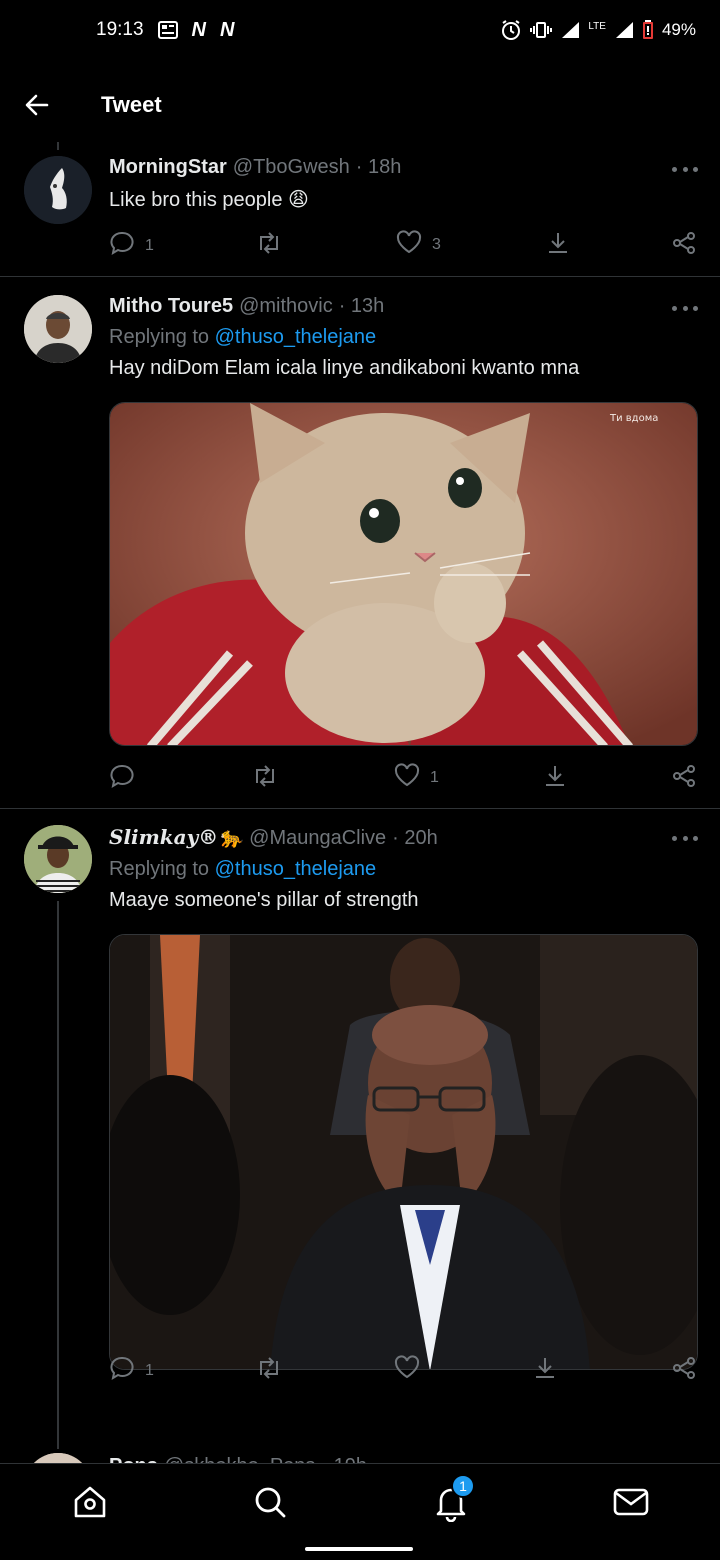 This screenshot has height=1560, width=720. I want to click on tweet-time: · 18h, so click(378, 167).